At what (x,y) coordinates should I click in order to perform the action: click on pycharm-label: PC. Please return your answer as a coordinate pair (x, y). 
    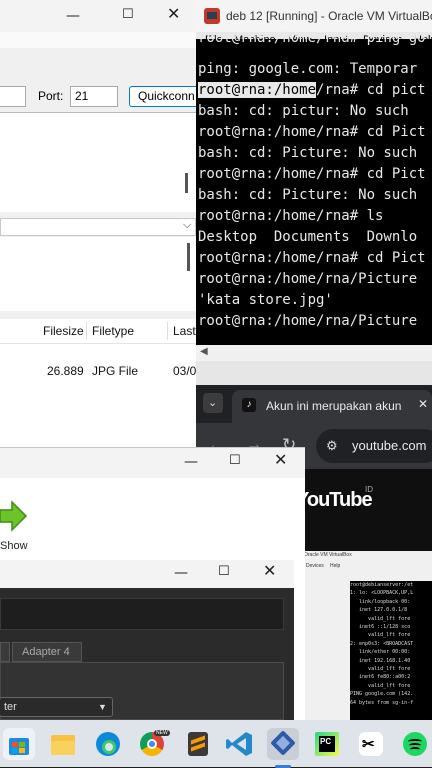
    Looking at the image, I should click on (326, 741).